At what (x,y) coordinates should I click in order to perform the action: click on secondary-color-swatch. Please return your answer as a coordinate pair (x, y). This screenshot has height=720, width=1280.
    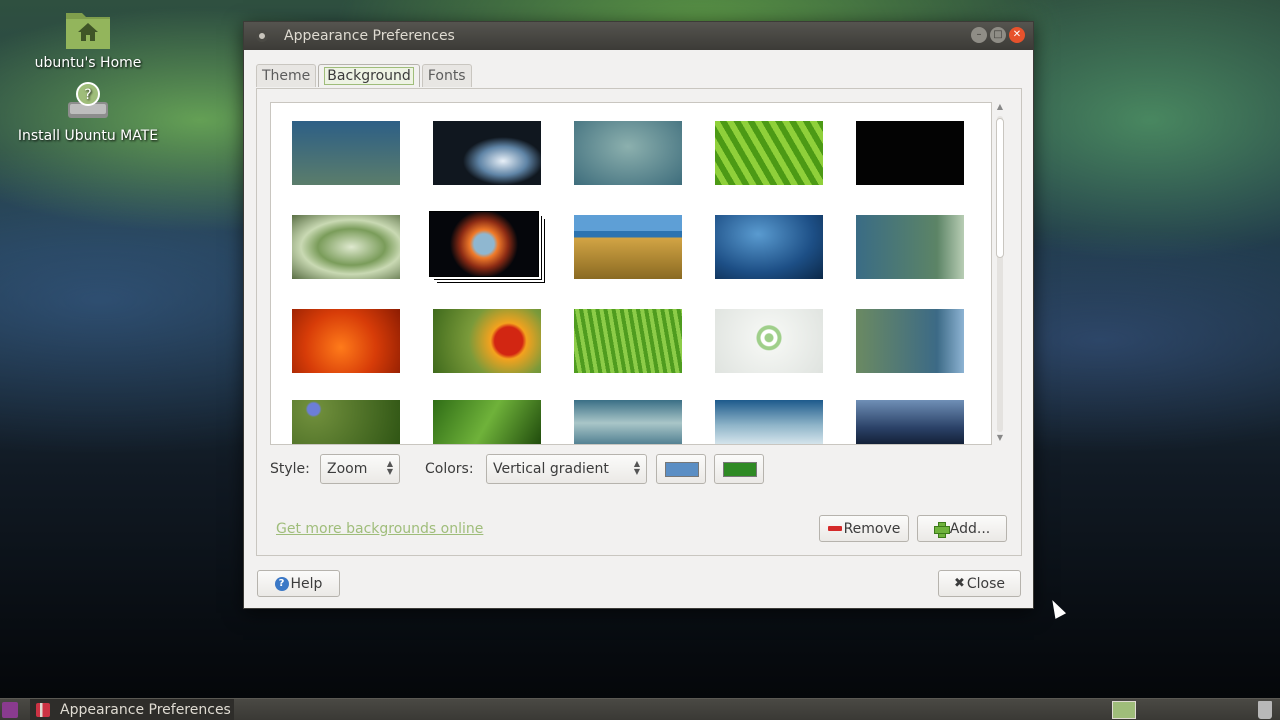
    Looking at the image, I should click on (740, 469).